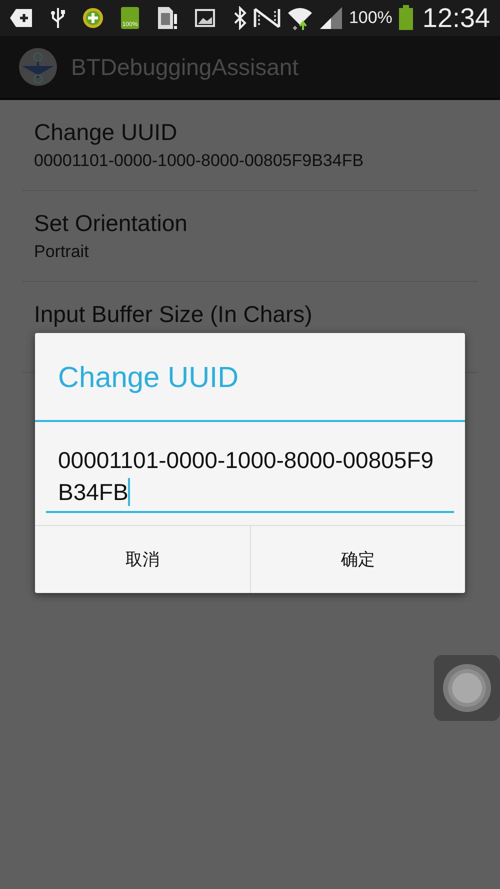 The image size is (500, 889). What do you see at coordinates (62, 252) in the screenshot?
I see `preference-summary: Portrait` at bounding box center [62, 252].